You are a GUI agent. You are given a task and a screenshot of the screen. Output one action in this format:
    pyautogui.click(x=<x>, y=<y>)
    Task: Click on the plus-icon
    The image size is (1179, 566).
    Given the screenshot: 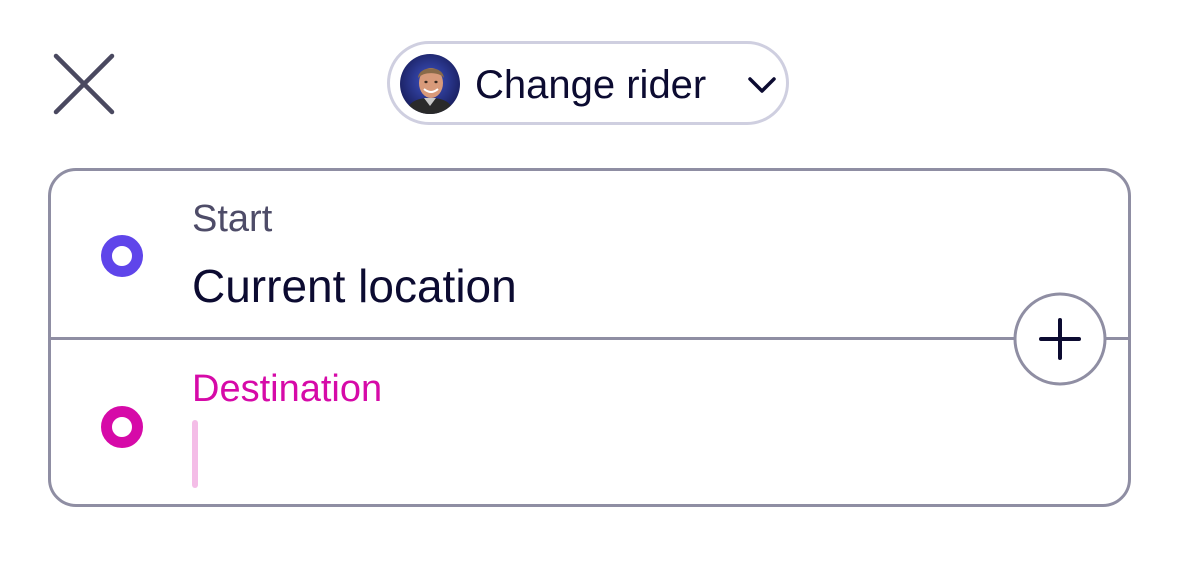 What is the action you would take?
    pyautogui.click(x=1060, y=339)
    